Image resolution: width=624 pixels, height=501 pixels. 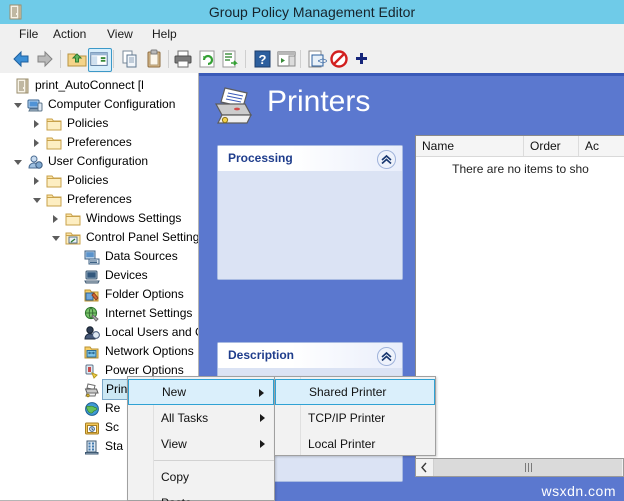 What do you see at coordinates (35, 105) in the screenshot?
I see `computer-icon` at bounding box center [35, 105].